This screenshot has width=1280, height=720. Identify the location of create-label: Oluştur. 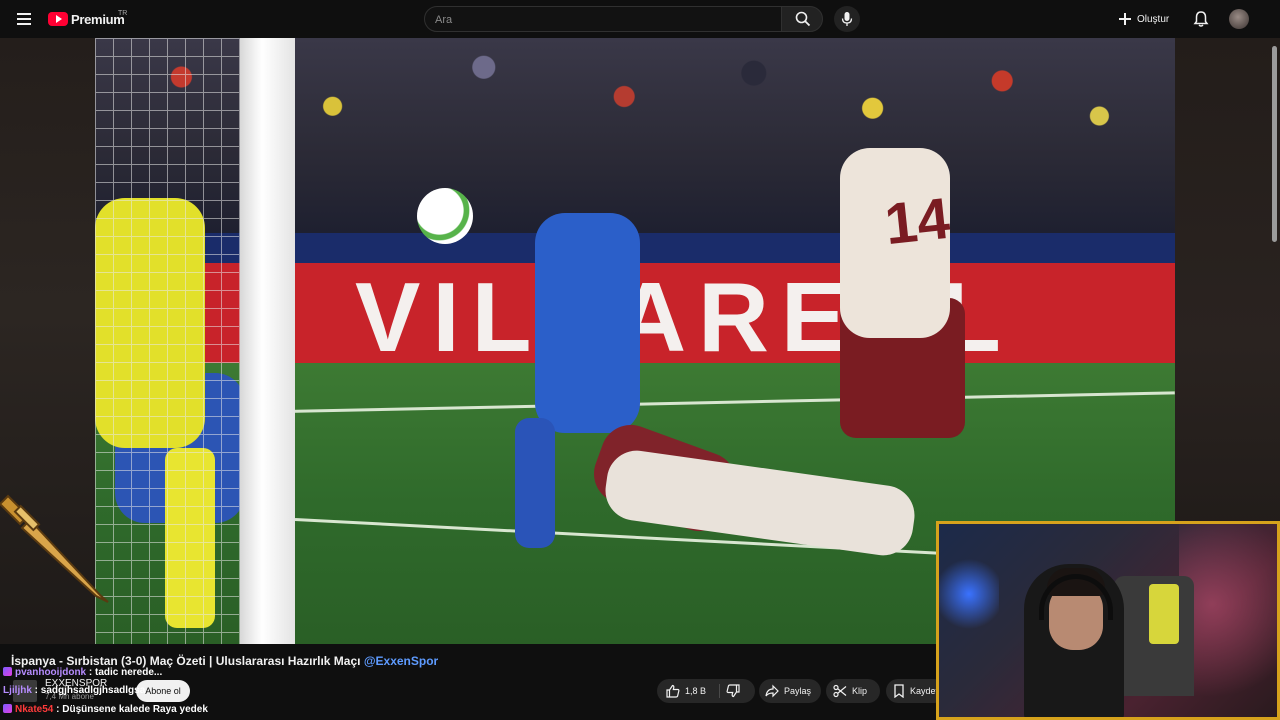
(1153, 19).